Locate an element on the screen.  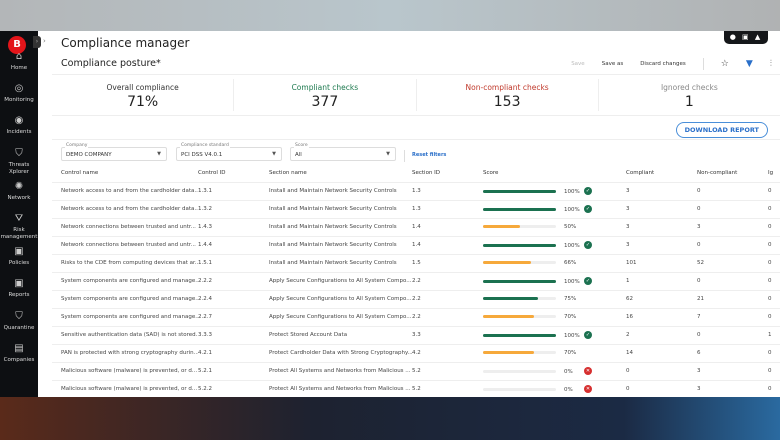
save-as-button: Save as is located at coordinates (612, 64).